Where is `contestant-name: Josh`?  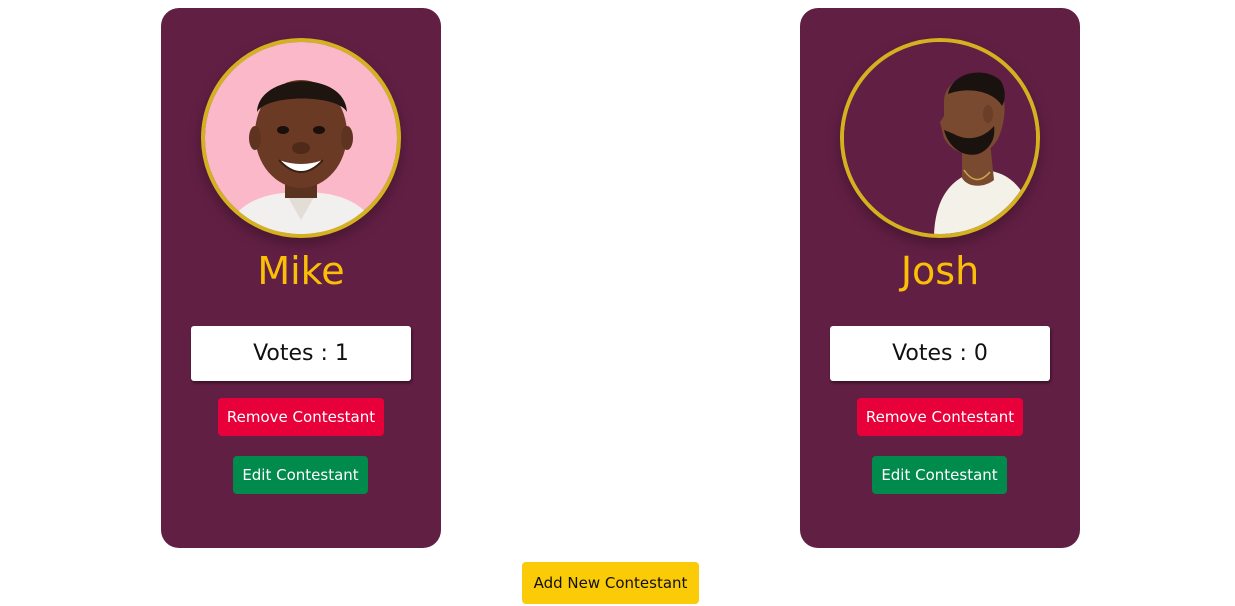 contestant-name: Josh is located at coordinates (940, 271).